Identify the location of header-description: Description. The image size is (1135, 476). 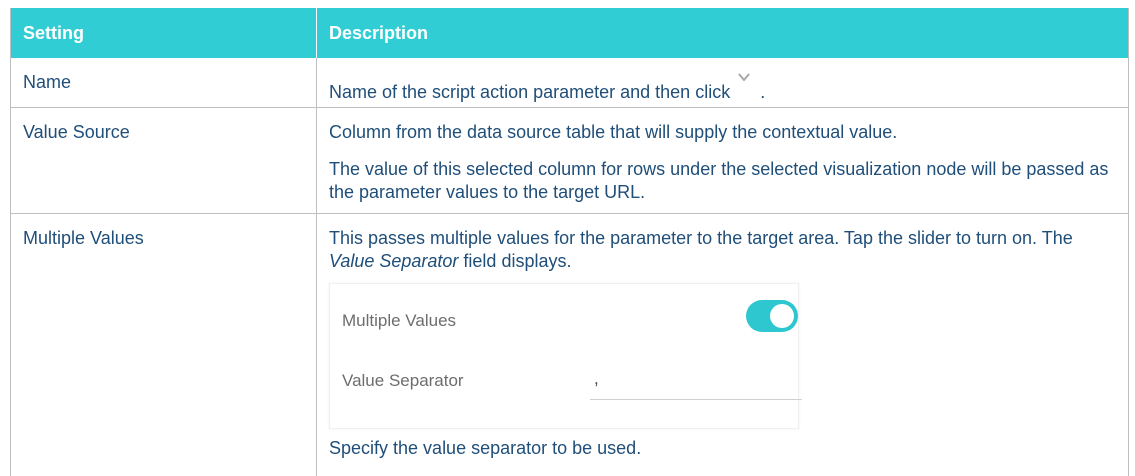
(379, 33).